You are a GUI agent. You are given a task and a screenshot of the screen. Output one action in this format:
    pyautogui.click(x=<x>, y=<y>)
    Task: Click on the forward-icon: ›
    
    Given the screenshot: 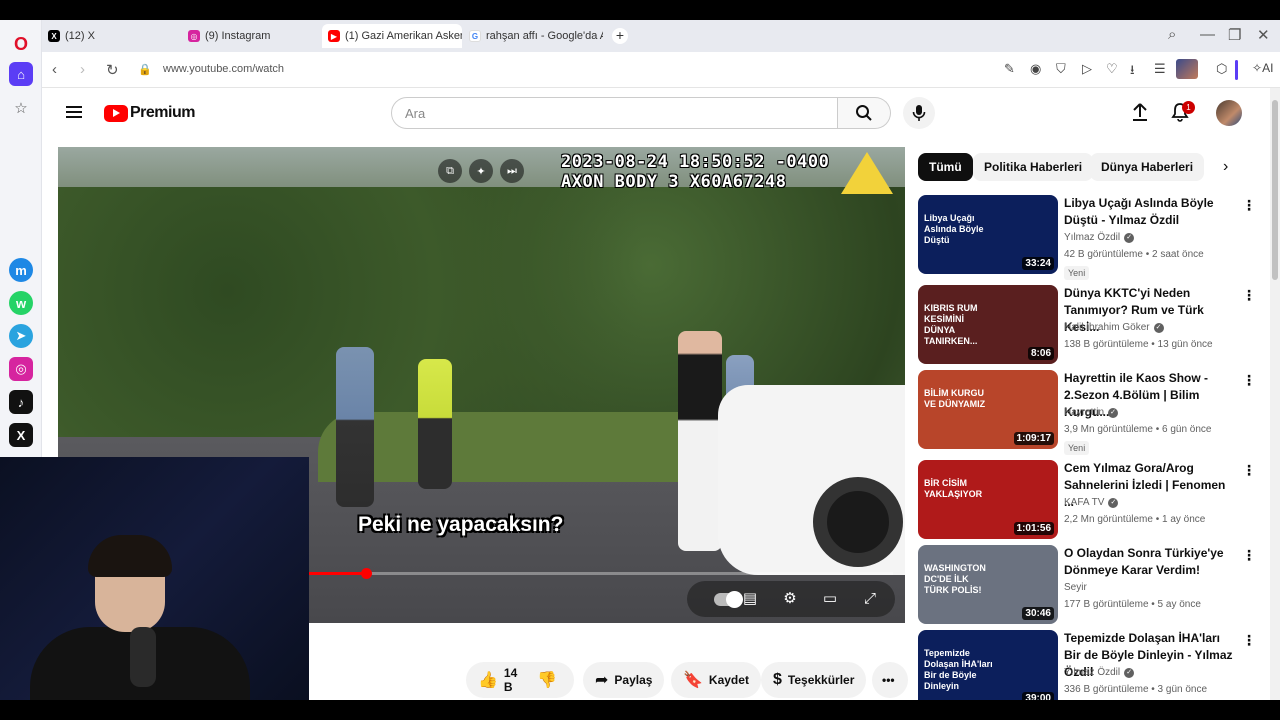 What is the action you would take?
    pyautogui.click(x=82, y=69)
    